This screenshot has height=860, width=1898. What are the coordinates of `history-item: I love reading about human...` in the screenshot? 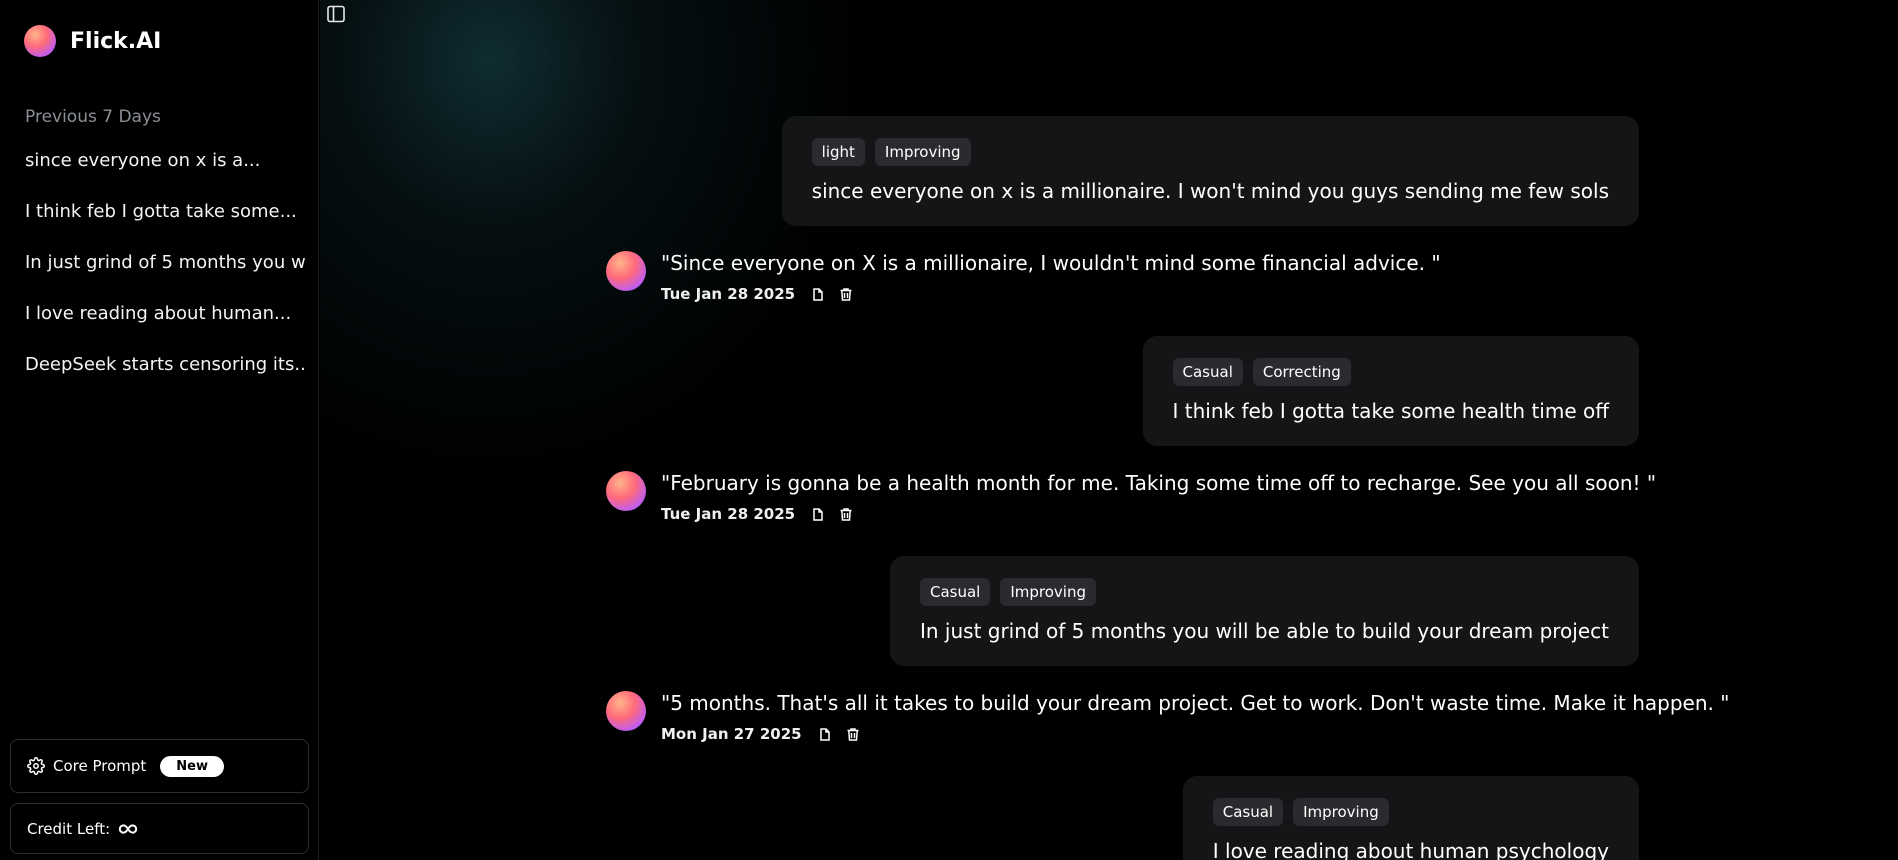 It's located at (165, 326).